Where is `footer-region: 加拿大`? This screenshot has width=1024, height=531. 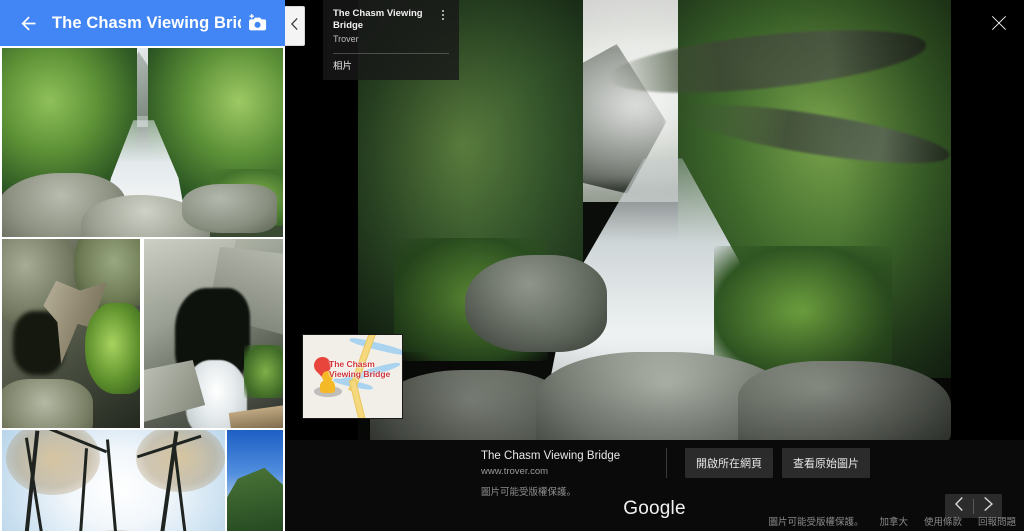
footer-region: 加拿大 is located at coordinates (893, 521).